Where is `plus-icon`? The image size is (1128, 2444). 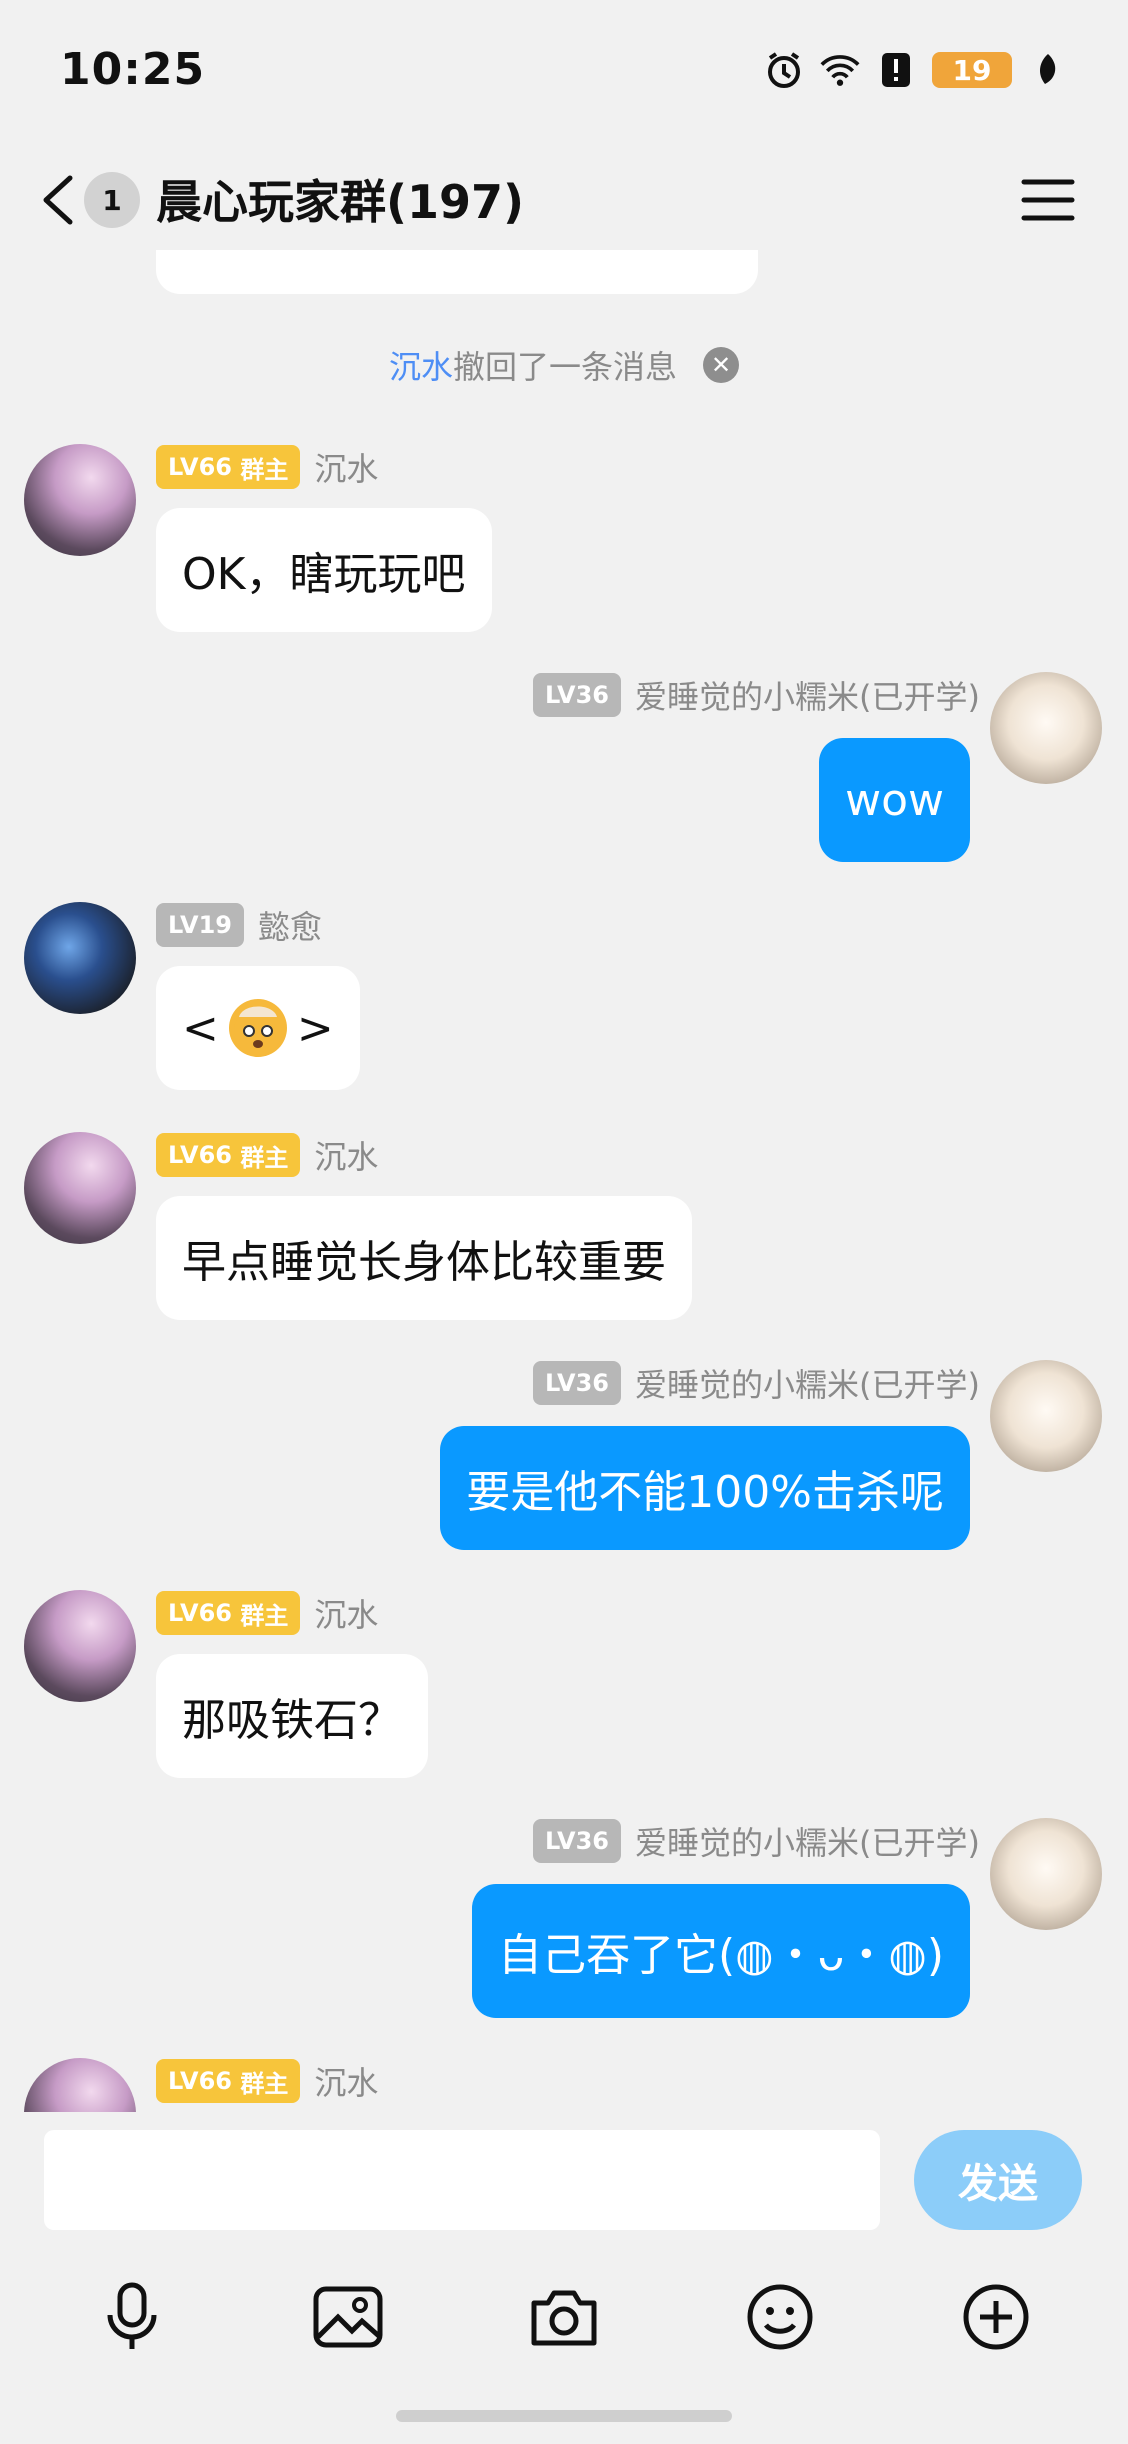
plus-icon is located at coordinates (996, 2317).